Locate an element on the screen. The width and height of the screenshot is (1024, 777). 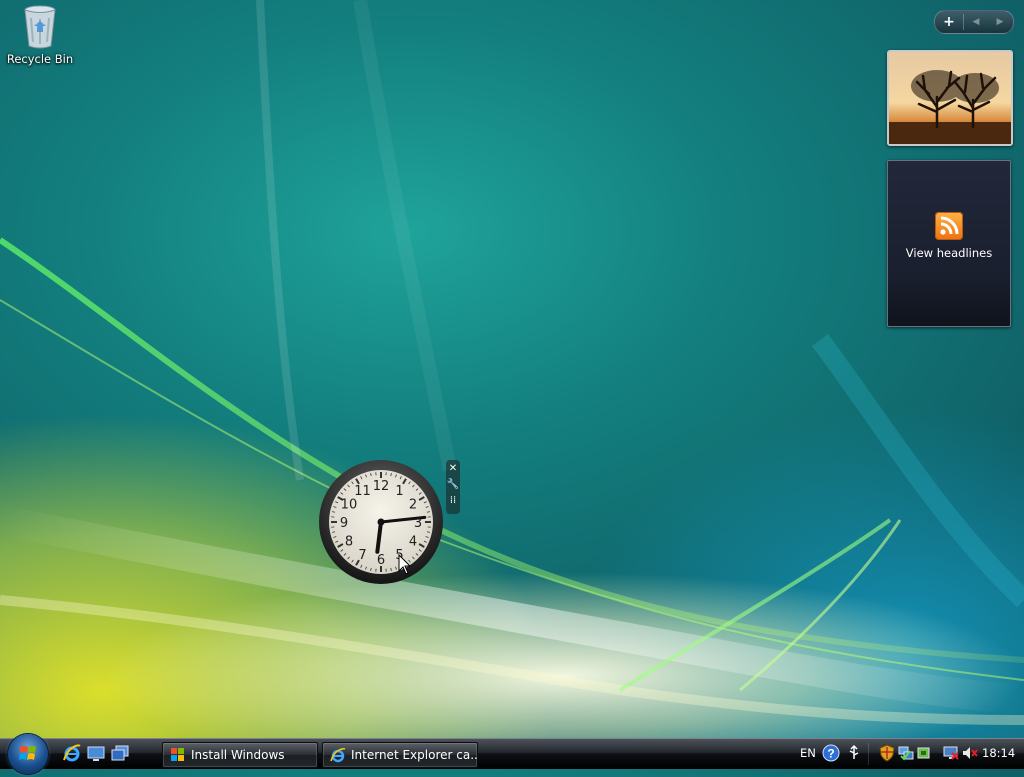
sidebar-prev-button: ◀ is located at coordinates (976, 22).